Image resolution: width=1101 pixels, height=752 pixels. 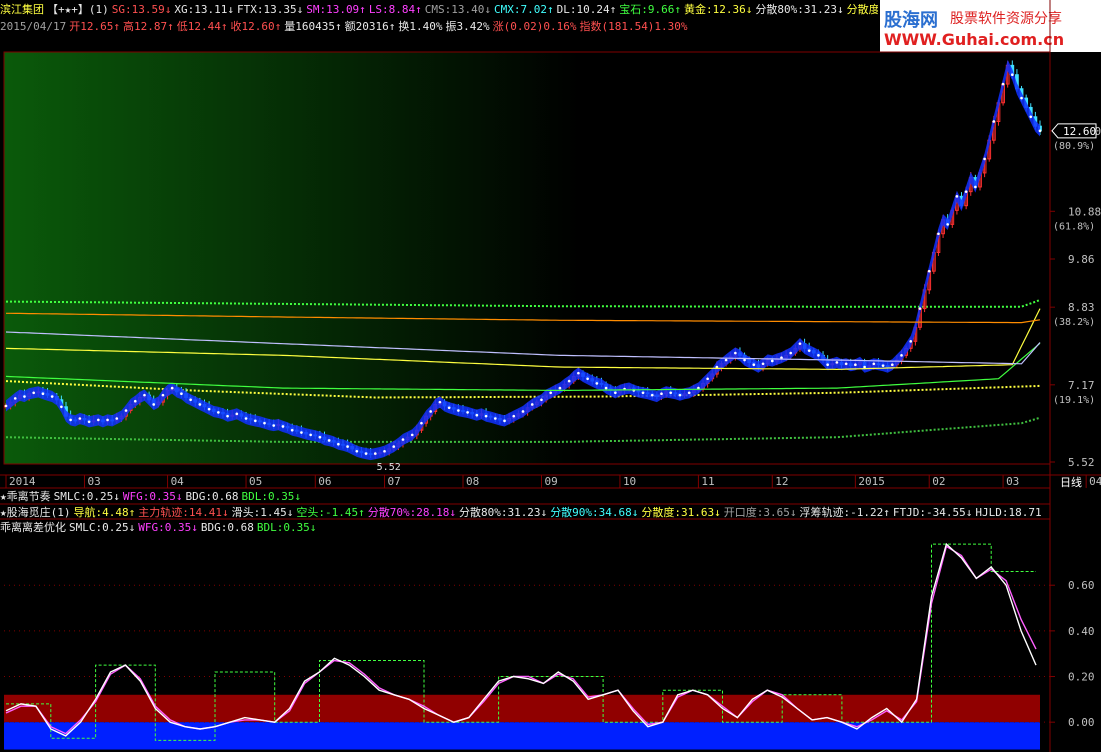 I want to click on y-tick-label: 5.52, so click(x=1081, y=462).